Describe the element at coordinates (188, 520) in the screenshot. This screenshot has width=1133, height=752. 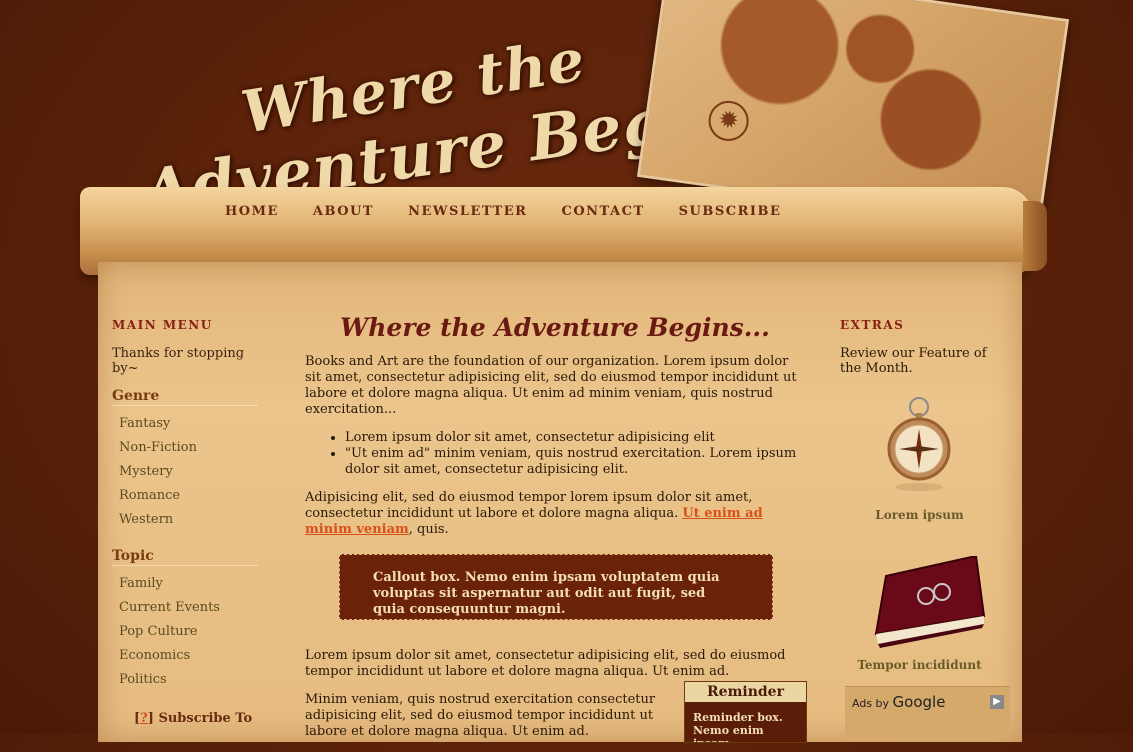
I see `genre-item-western: Western` at that location.